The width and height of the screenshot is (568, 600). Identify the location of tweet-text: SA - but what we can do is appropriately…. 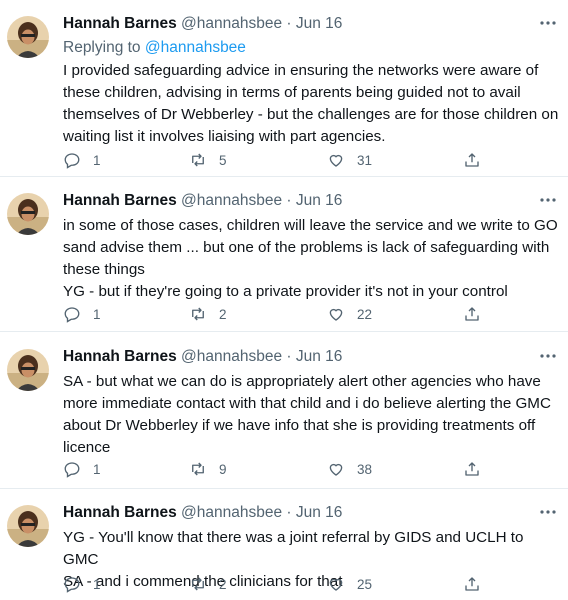
(307, 414).